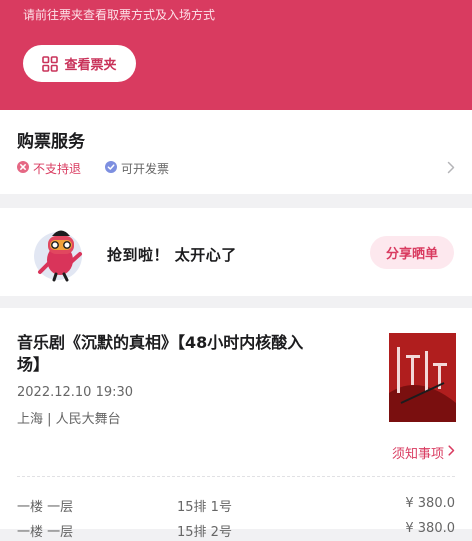 The height and width of the screenshot is (541, 472). Describe the element at coordinates (412, 252) in the screenshot. I see `share-order-button: 分享晒单` at that location.